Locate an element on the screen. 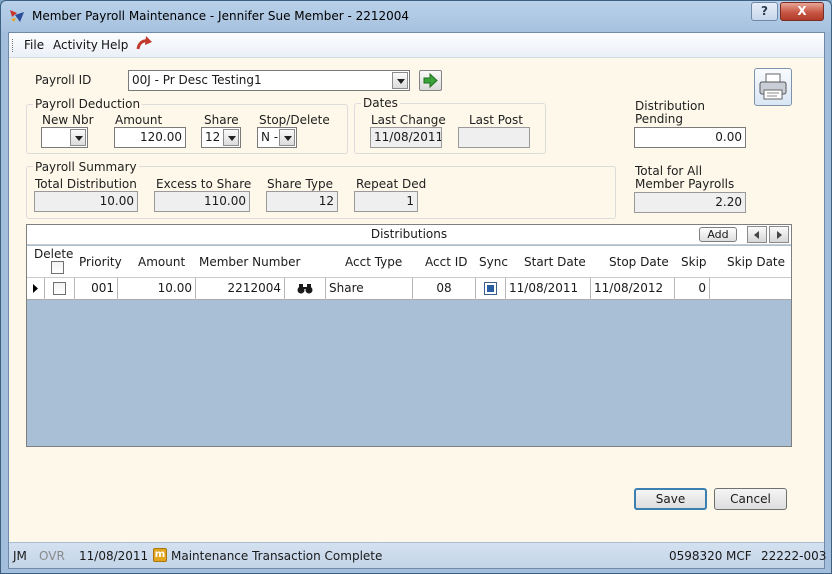  distribution-pending-field: 0.00 is located at coordinates (690, 137).